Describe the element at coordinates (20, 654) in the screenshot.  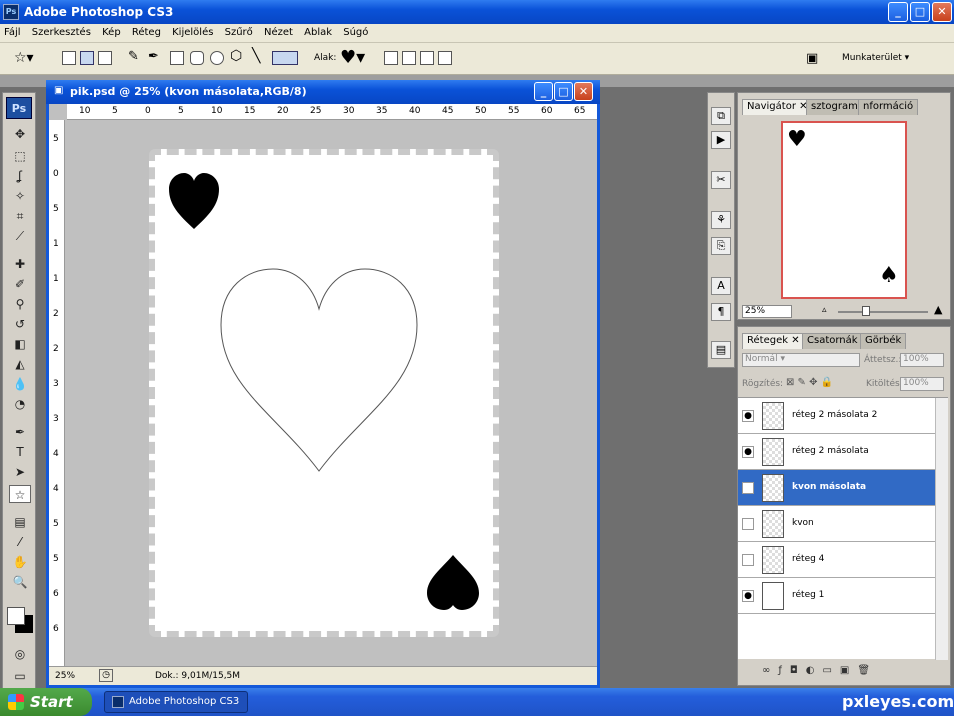
I see `quick-mask-icon: ◎` at that location.